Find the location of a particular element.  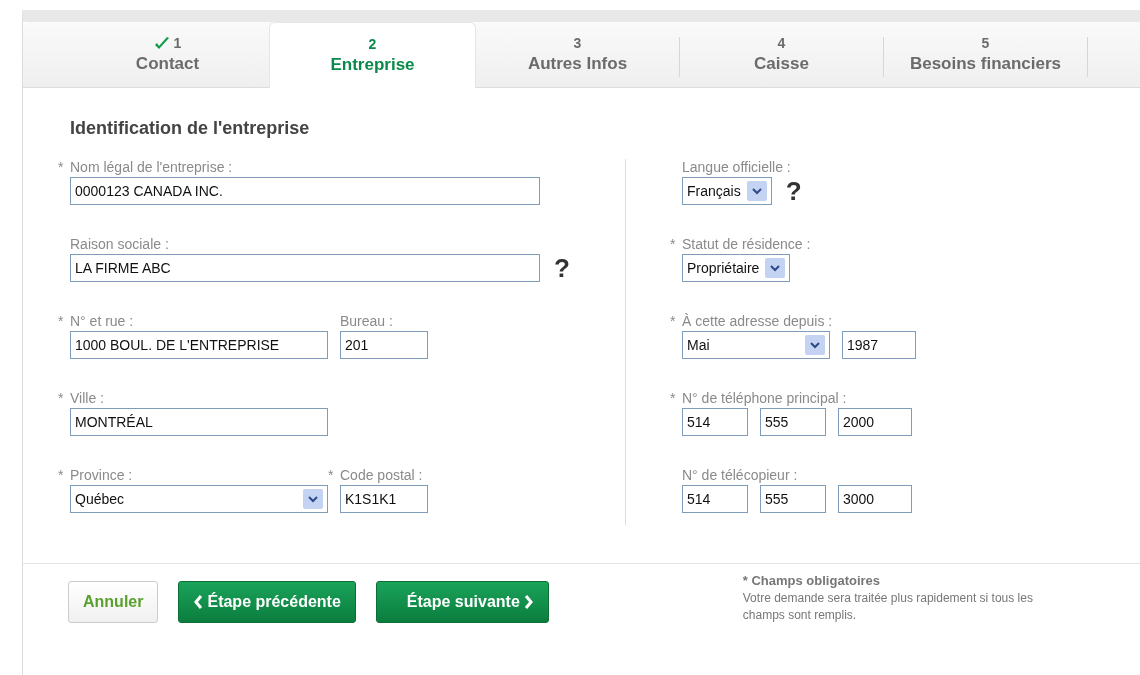

field-label: Bureau : is located at coordinates (366, 321).